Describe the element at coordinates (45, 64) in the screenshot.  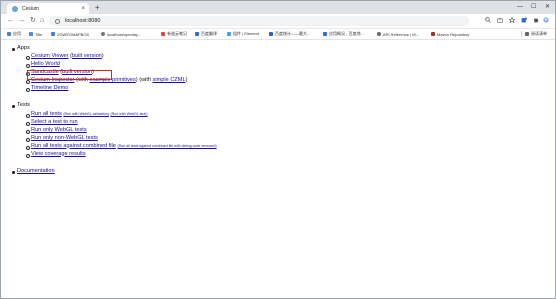
I see `hello-world-link: Hello World` at that location.